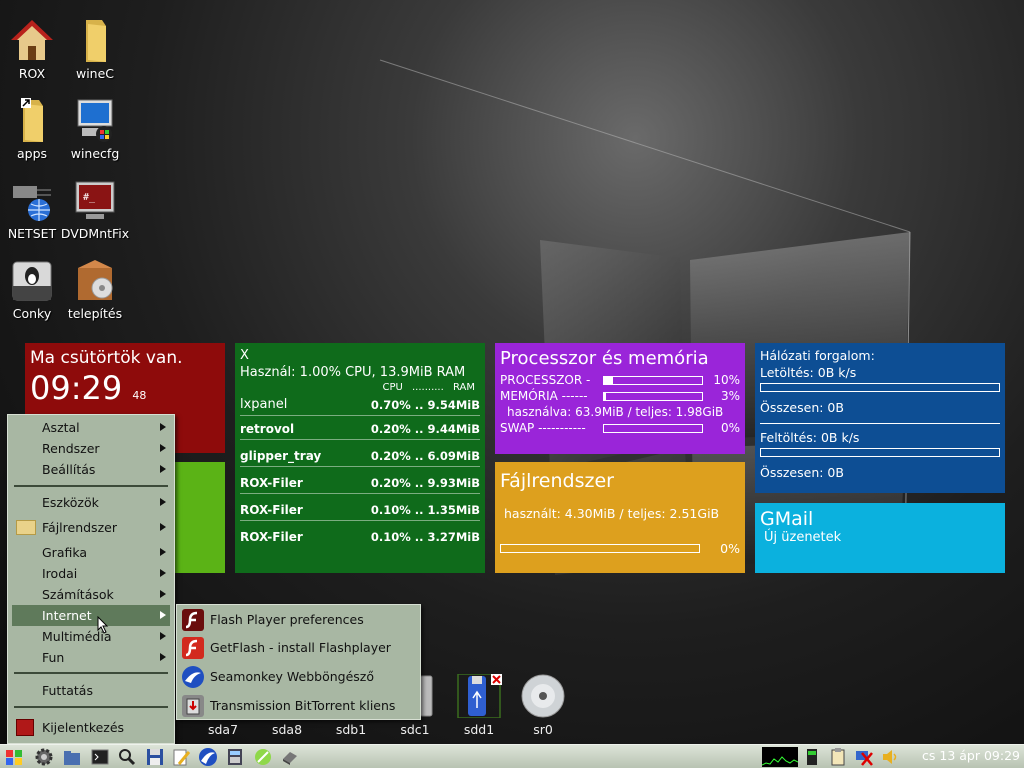  I want to click on installer-icon, so click(290, 757).